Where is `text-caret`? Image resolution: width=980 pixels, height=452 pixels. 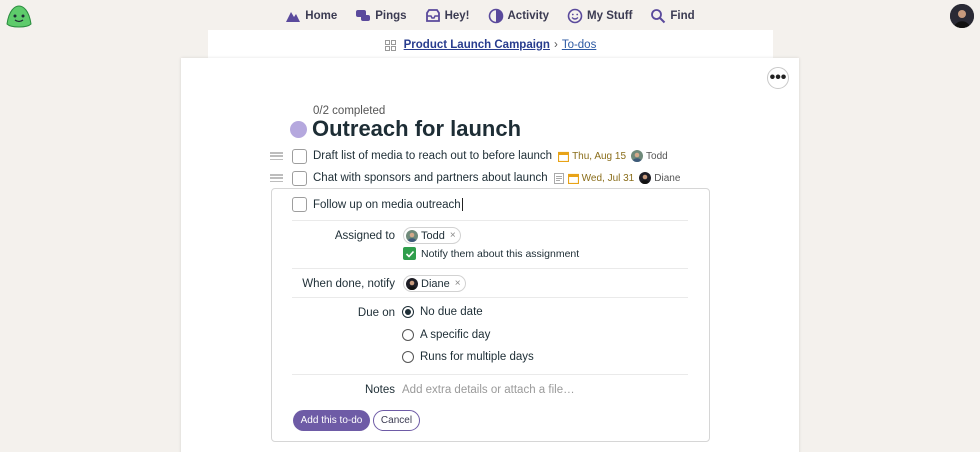 text-caret is located at coordinates (462, 204).